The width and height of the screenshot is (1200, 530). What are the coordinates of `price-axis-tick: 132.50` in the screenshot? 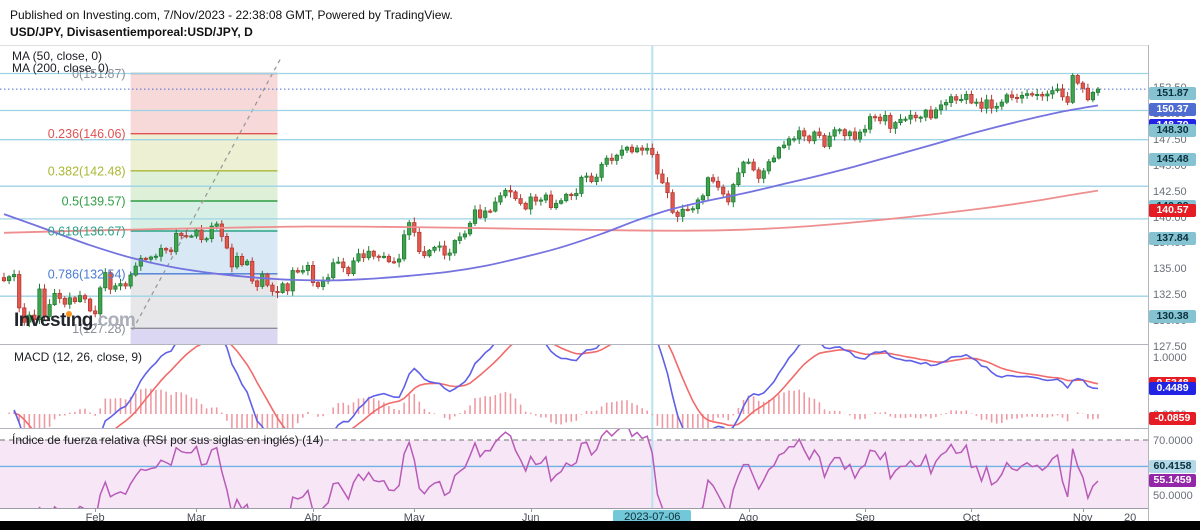 It's located at (1170, 295).